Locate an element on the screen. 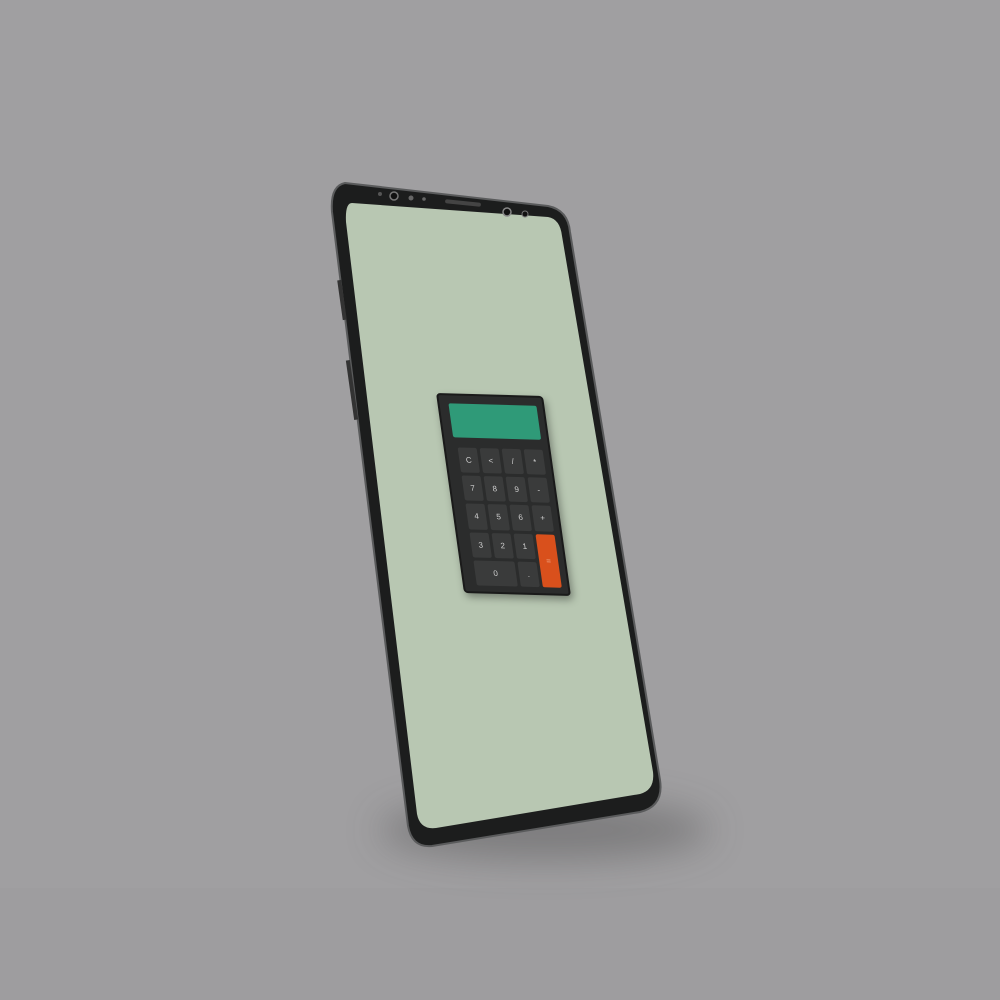 This screenshot has width=1000, height=1000. front-camera-icon is located at coordinates (507, 212).